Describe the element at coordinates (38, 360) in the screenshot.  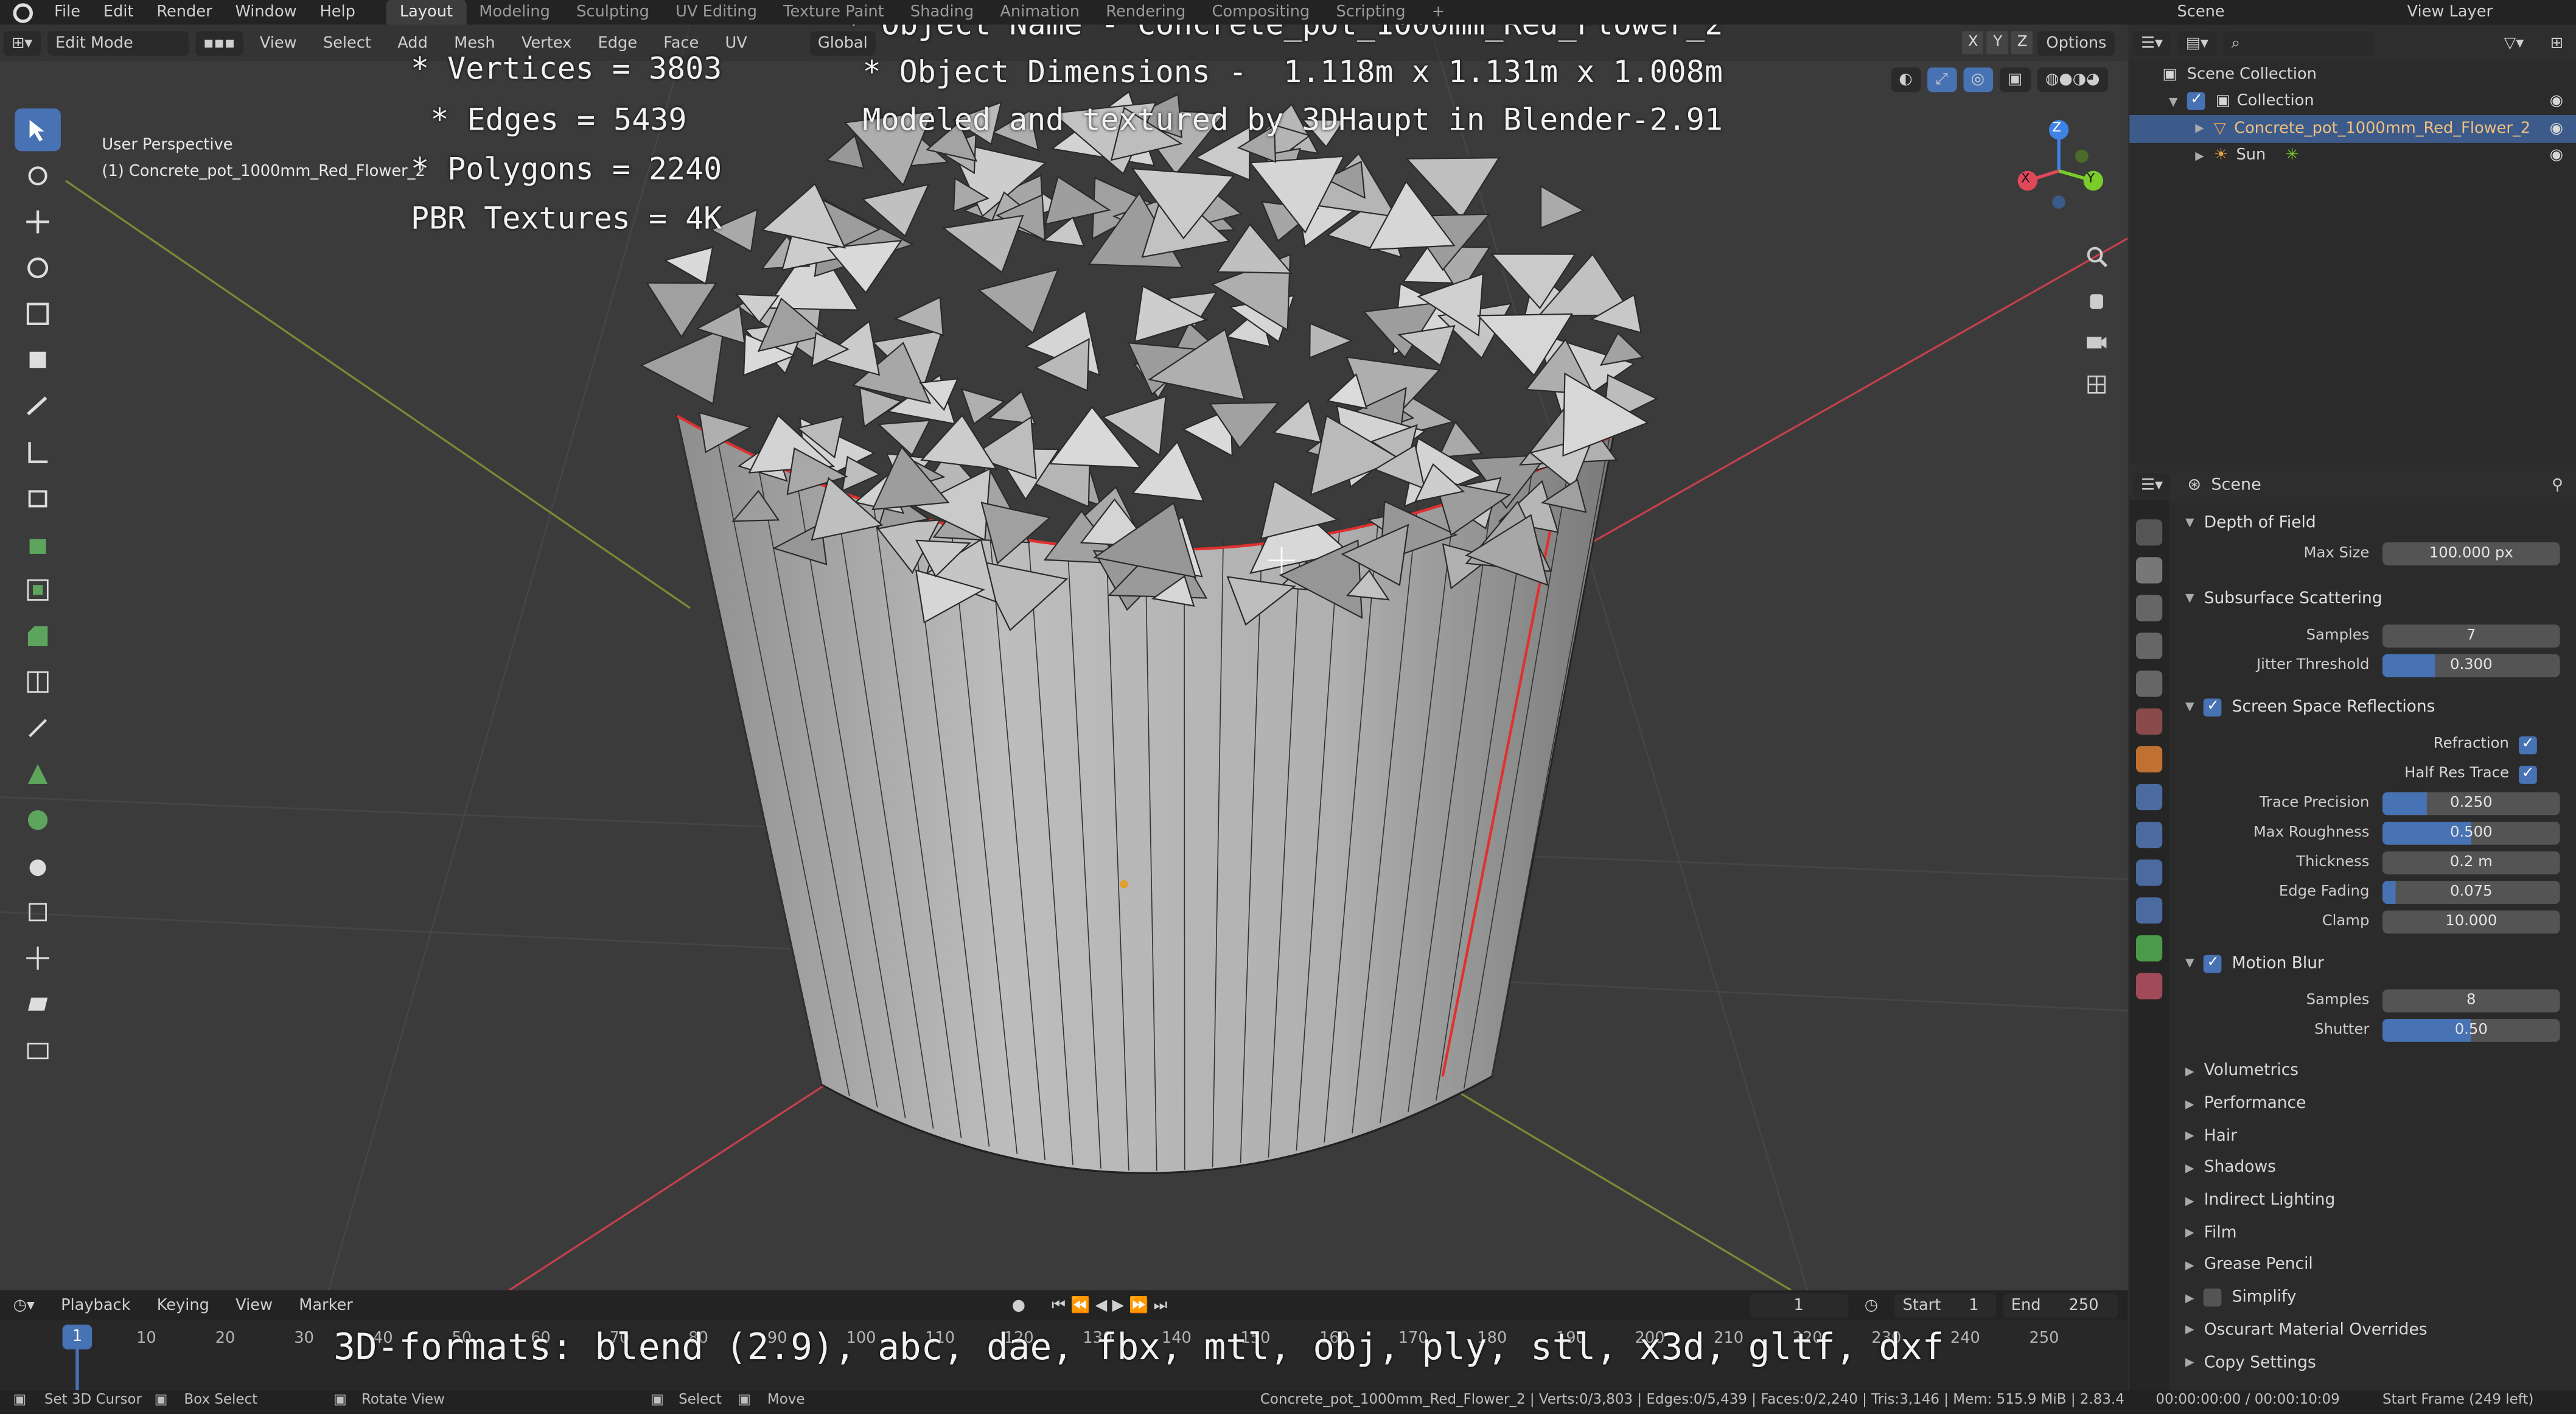
I see `transform-tool-icon` at that location.